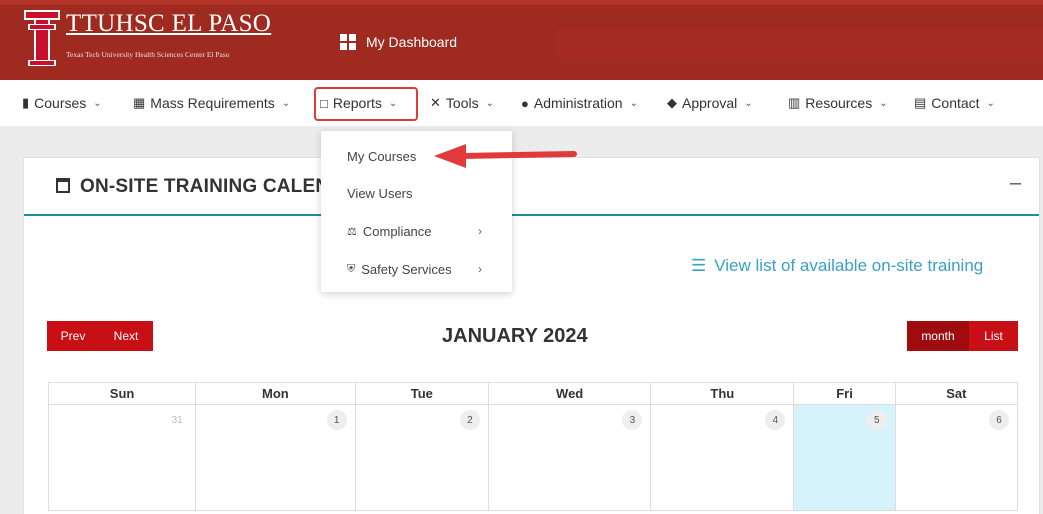  What do you see at coordinates (73, 336) in the screenshot?
I see `prev-button: Prev` at bounding box center [73, 336].